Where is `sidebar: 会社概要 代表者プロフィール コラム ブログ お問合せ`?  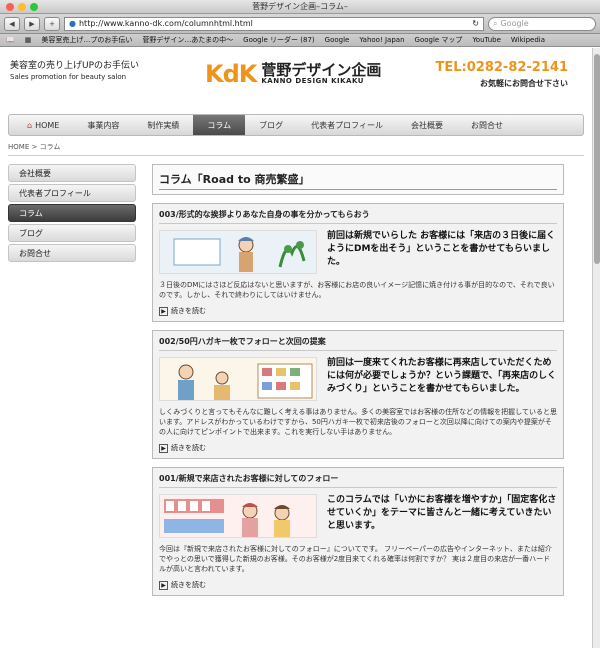
sidebar: 会社概要 代表者プロフィール コラム ブログ お問合せ is located at coordinates (72, 384).